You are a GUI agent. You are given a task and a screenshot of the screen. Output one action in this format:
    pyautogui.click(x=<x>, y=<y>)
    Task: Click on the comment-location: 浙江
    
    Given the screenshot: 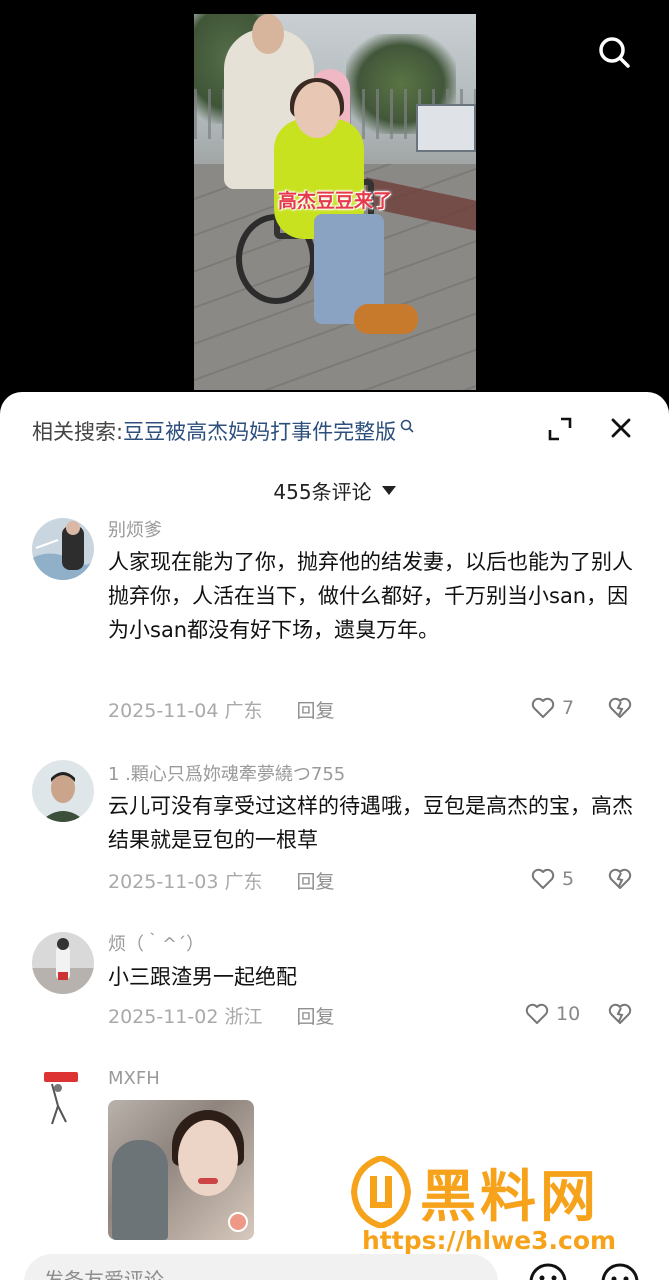 What is the action you would take?
    pyautogui.click(x=243, y=1017)
    